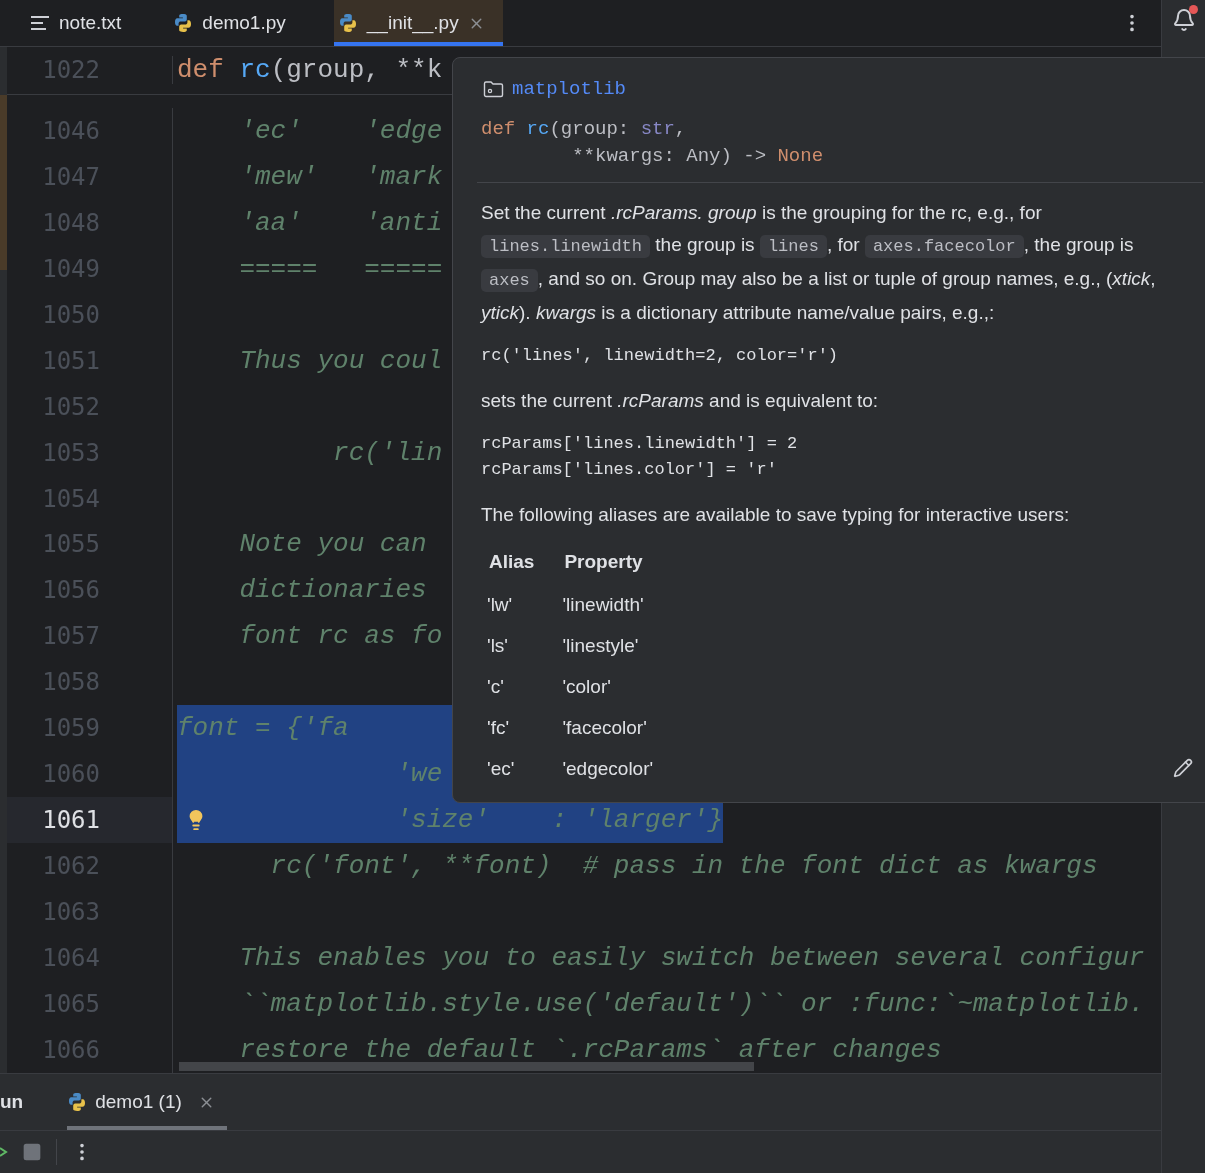 This screenshot has width=1205, height=1173. Describe the element at coordinates (603, 605) in the screenshot. I see `table-cell-text: 'linewidth'` at that location.